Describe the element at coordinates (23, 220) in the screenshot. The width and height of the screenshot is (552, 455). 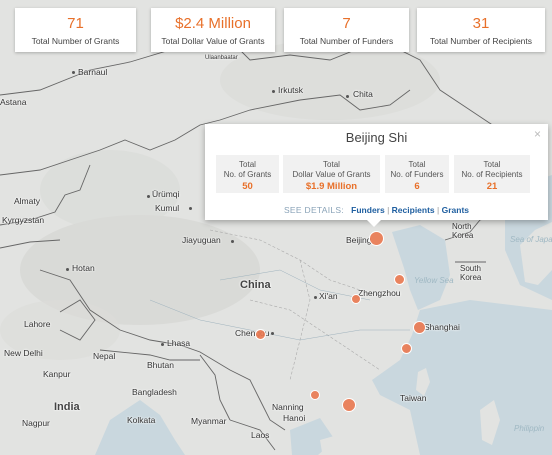
I see `place-label-kyrgyzstan: Kyrgyzstan` at that location.